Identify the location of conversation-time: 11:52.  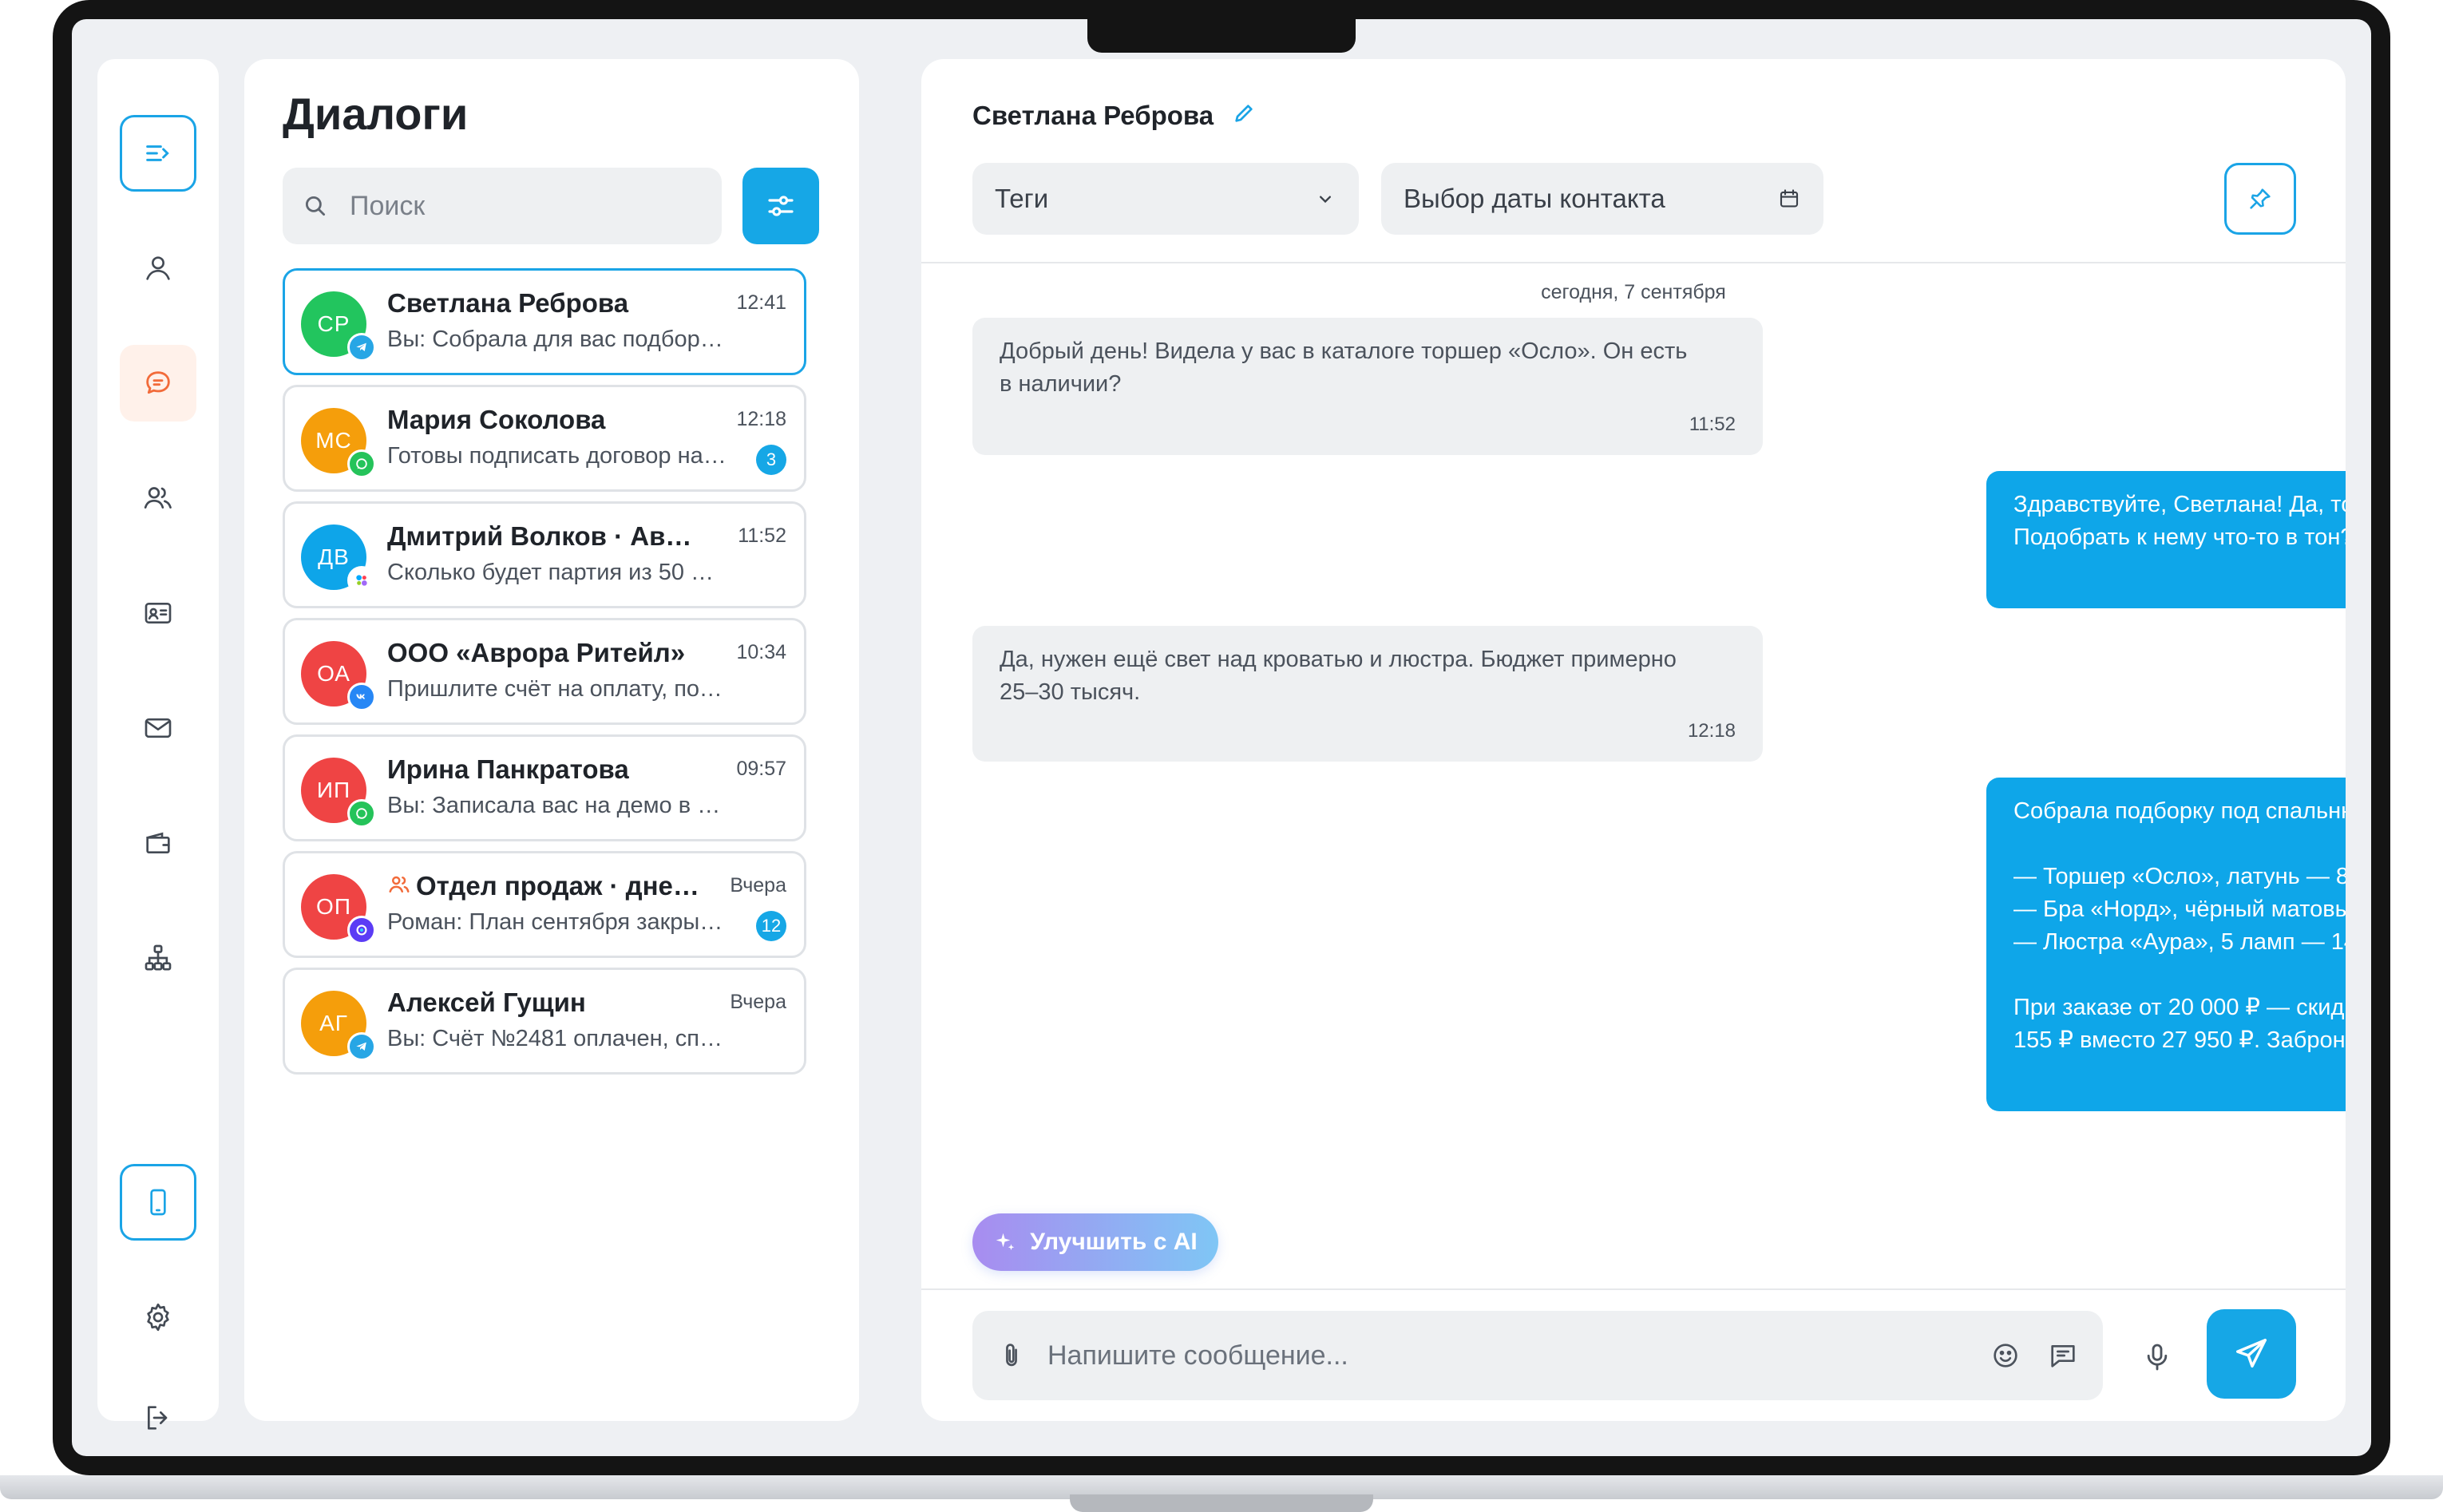
(762, 535).